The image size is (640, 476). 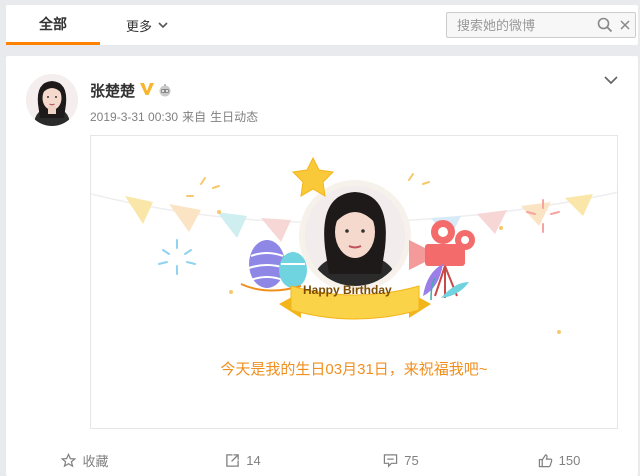 I want to click on comment-icon, so click(x=391, y=460).